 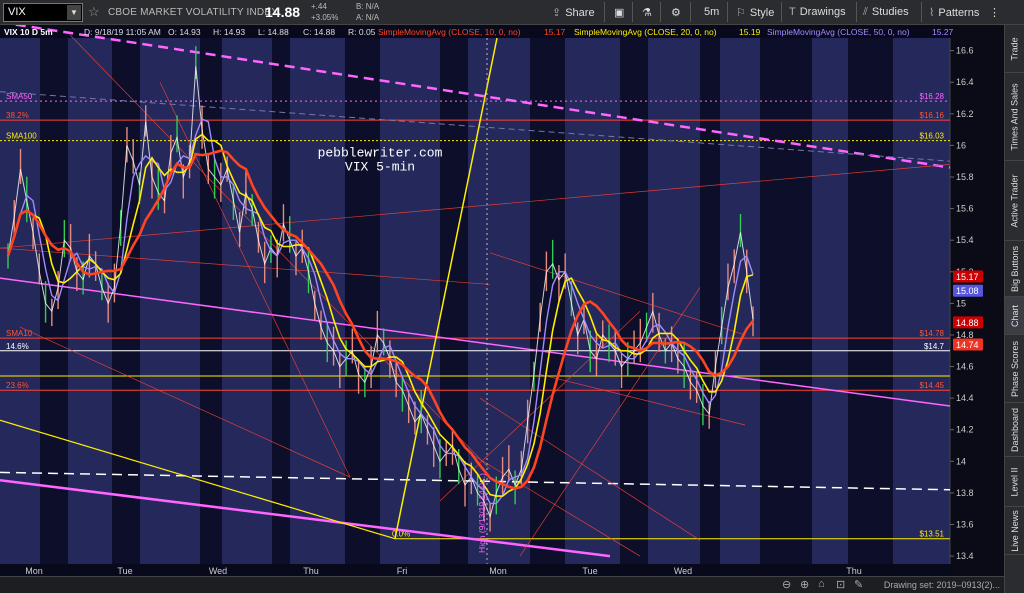 I want to click on side-tab-big-buttons: Big Buttons, so click(x=1014, y=269).